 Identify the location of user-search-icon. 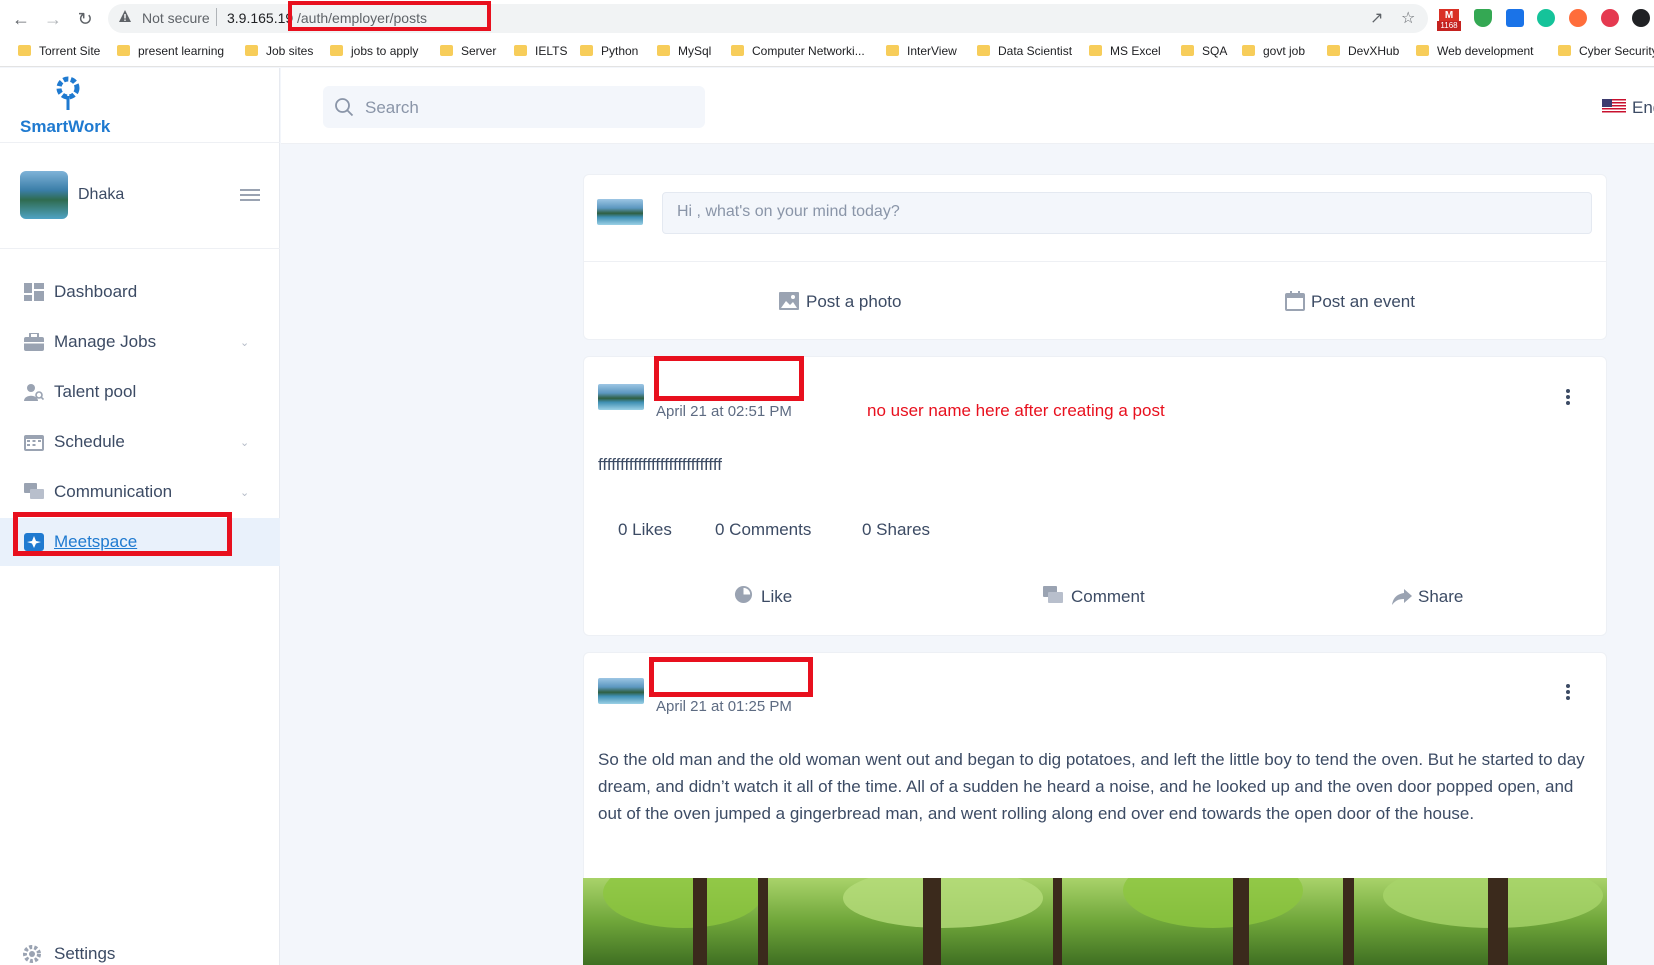
(34, 392).